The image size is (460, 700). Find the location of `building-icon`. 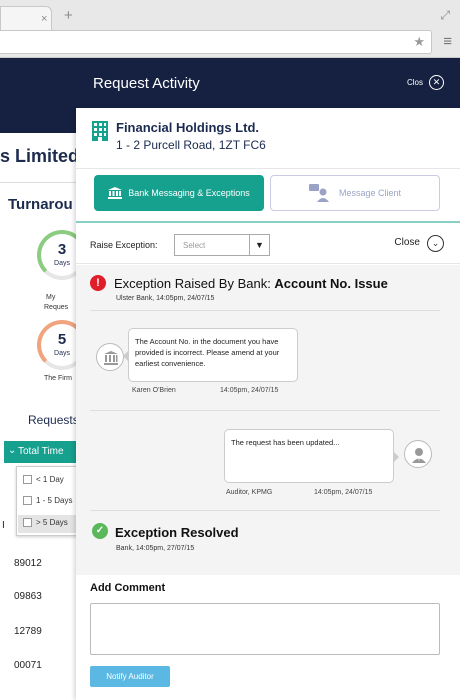

building-icon is located at coordinates (100, 131).